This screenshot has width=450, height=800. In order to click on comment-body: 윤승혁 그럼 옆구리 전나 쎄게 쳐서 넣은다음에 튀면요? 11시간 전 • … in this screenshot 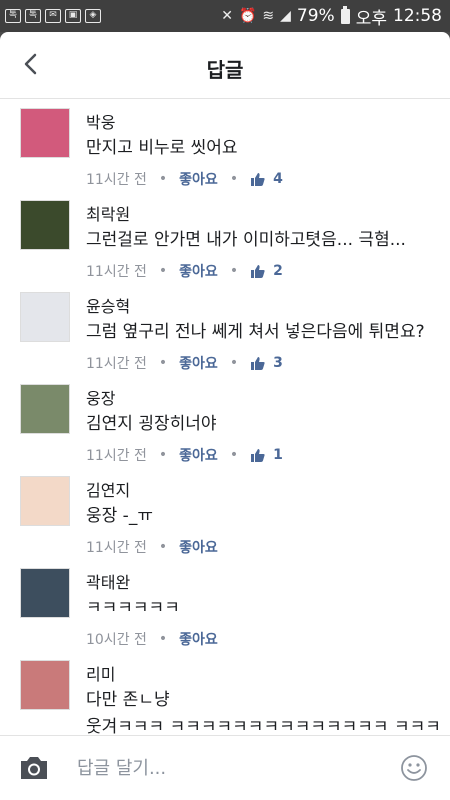, I will do `click(268, 333)`.